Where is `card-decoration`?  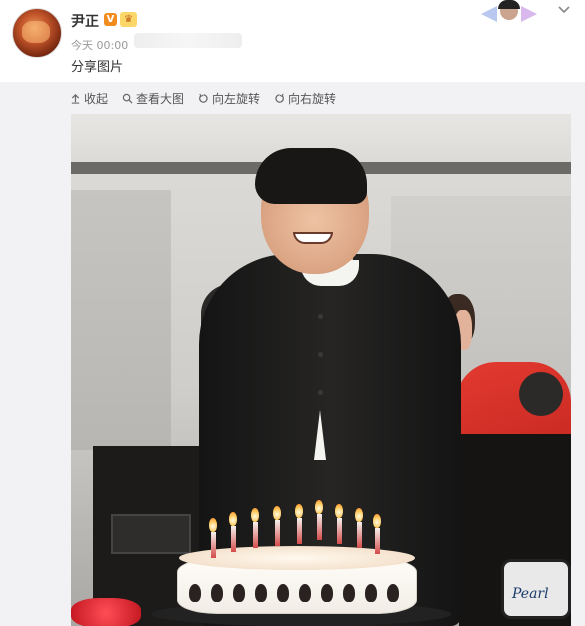 card-decoration is located at coordinates (509, 12).